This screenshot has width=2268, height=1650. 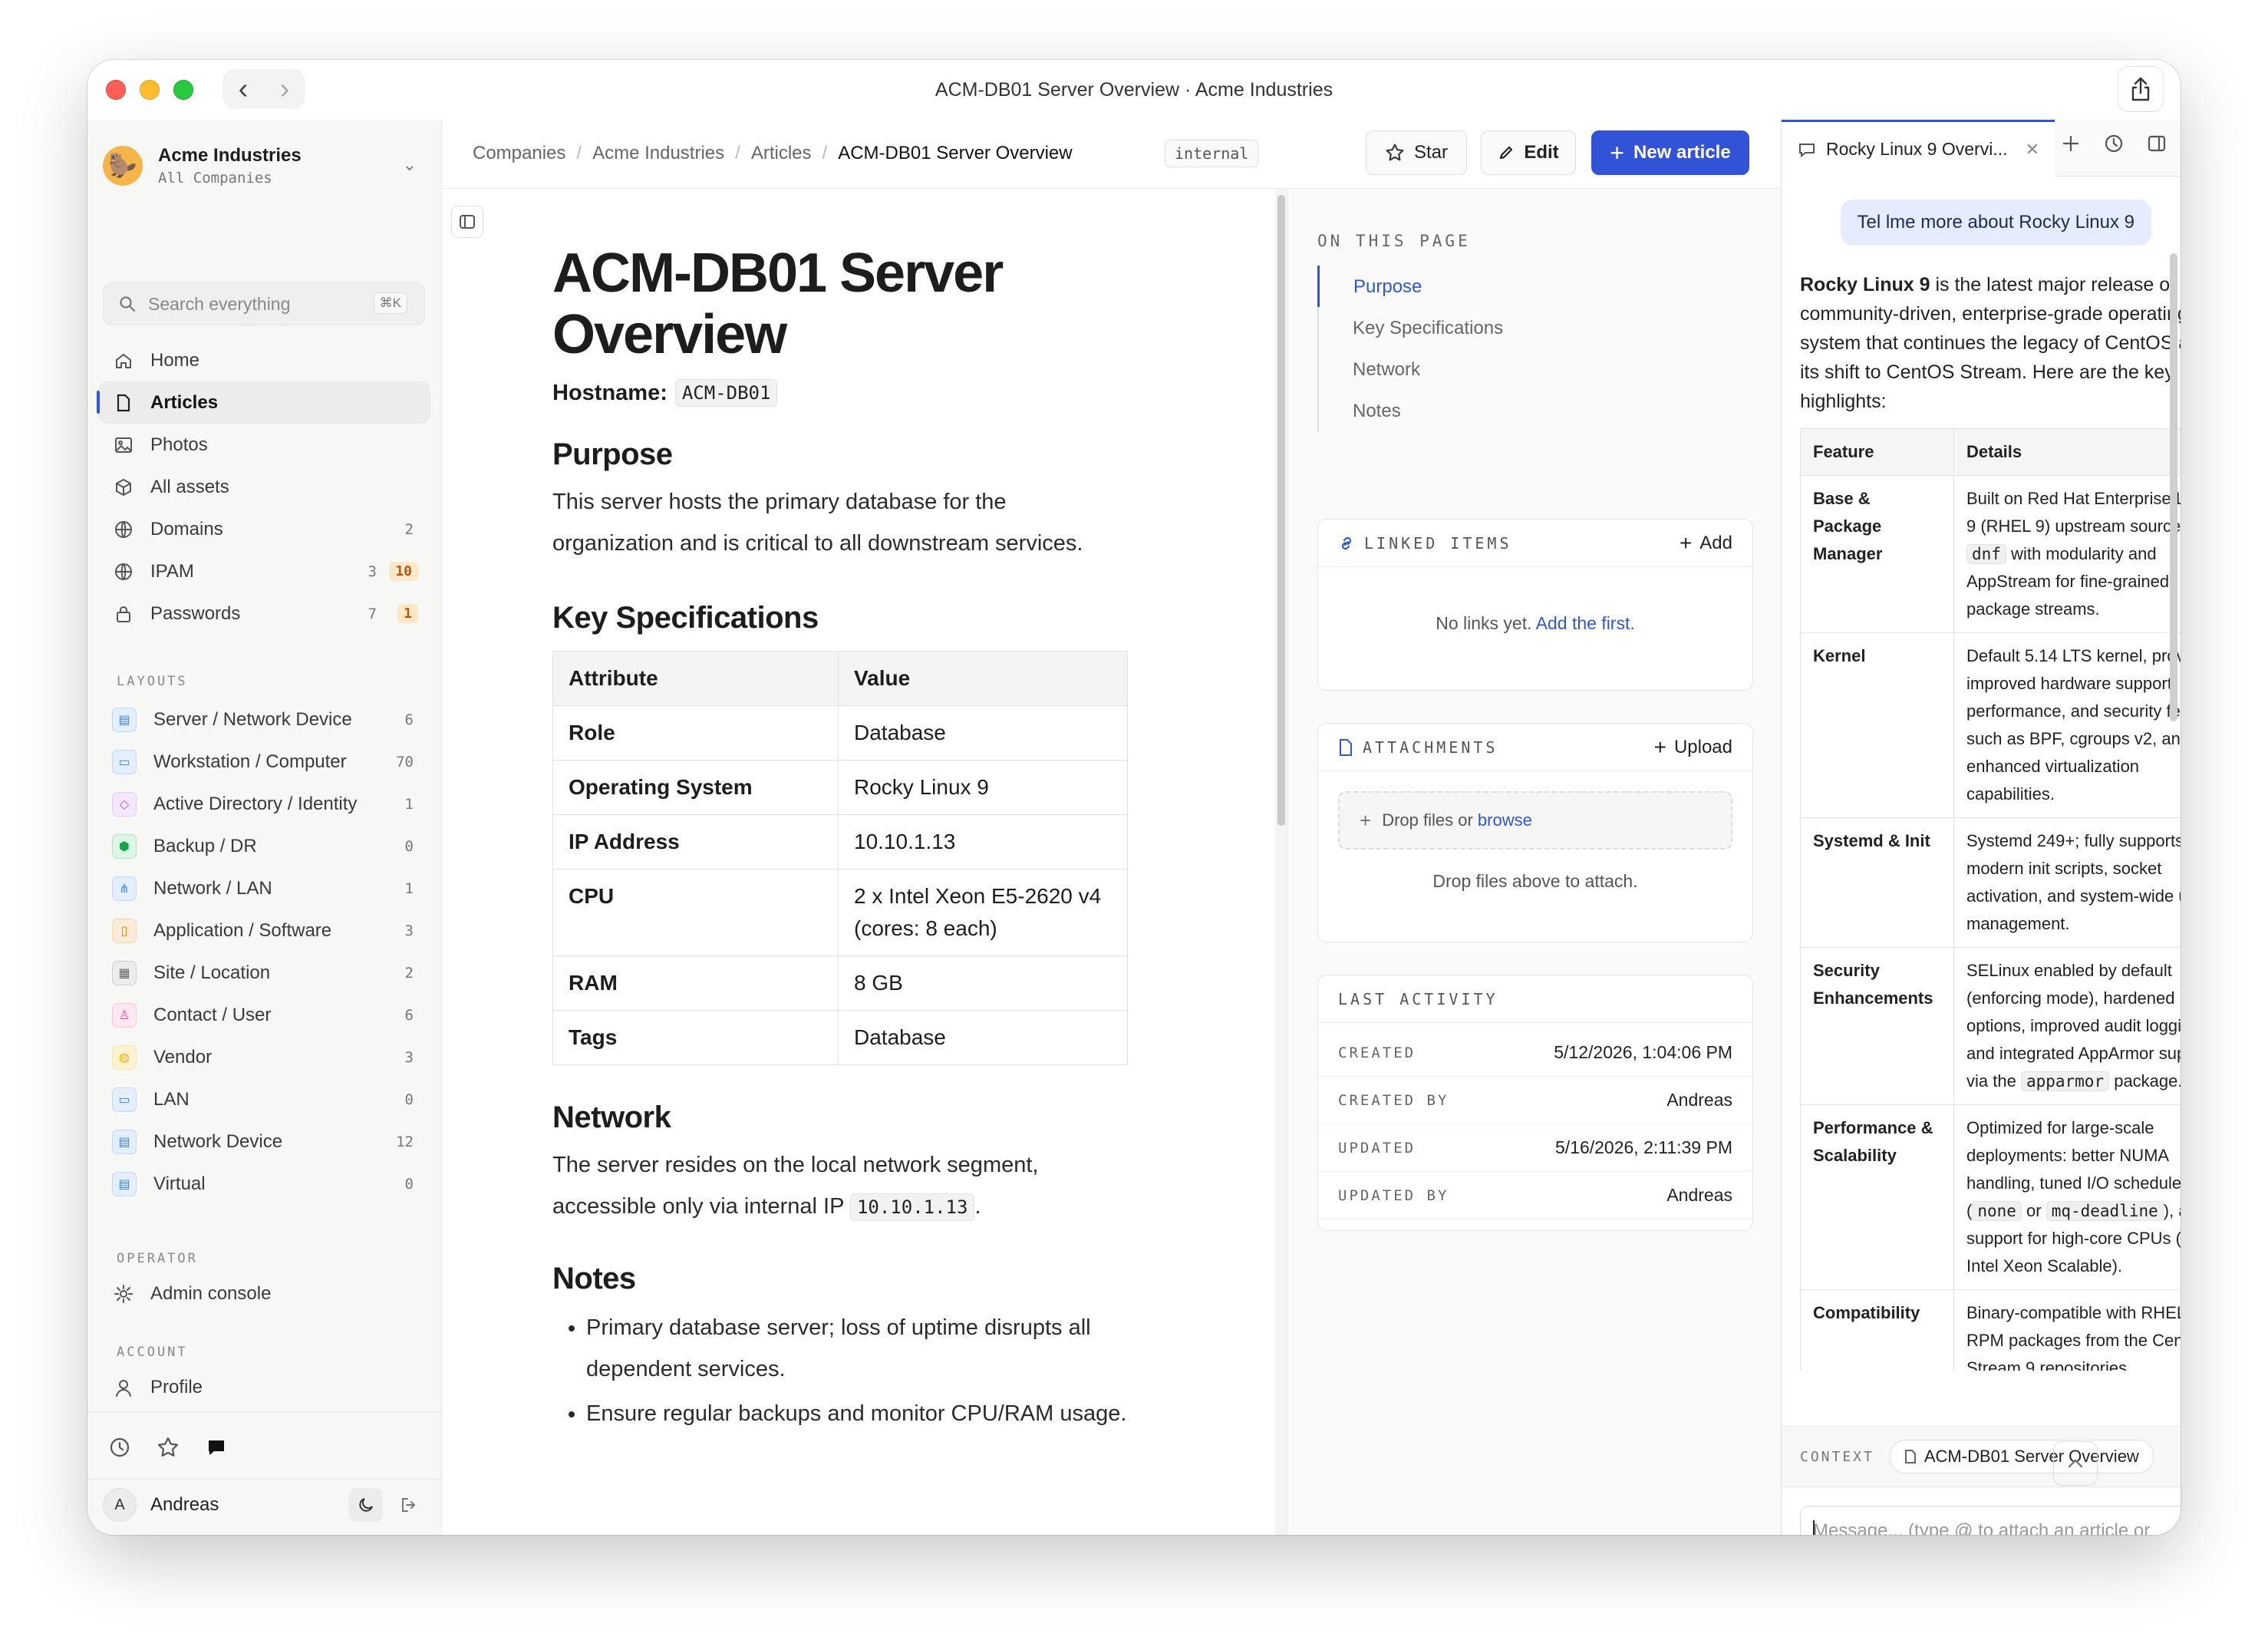 I want to click on activity-row: UPDATED 5/16/2026, 2:11:39 PM, so click(x=1535, y=1148).